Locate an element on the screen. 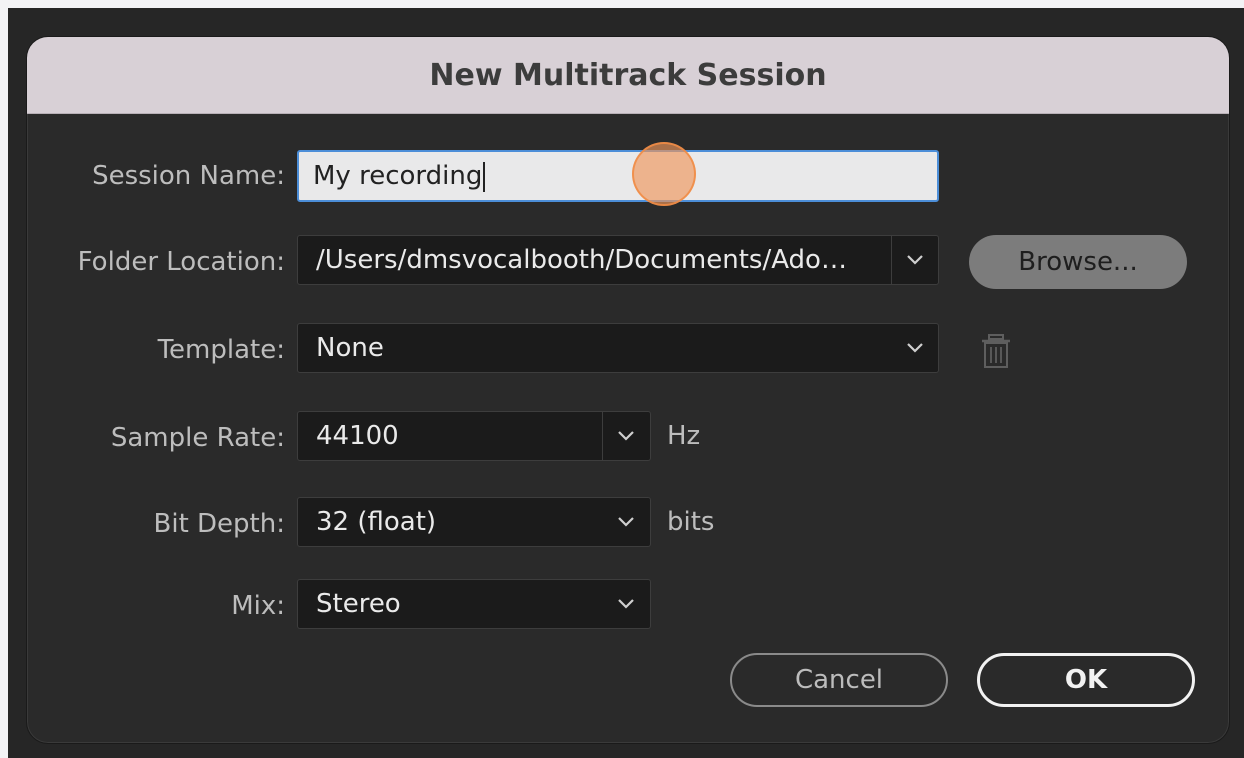 The height and width of the screenshot is (758, 1244). template-dropdown: None is located at coordinates (618, 348).